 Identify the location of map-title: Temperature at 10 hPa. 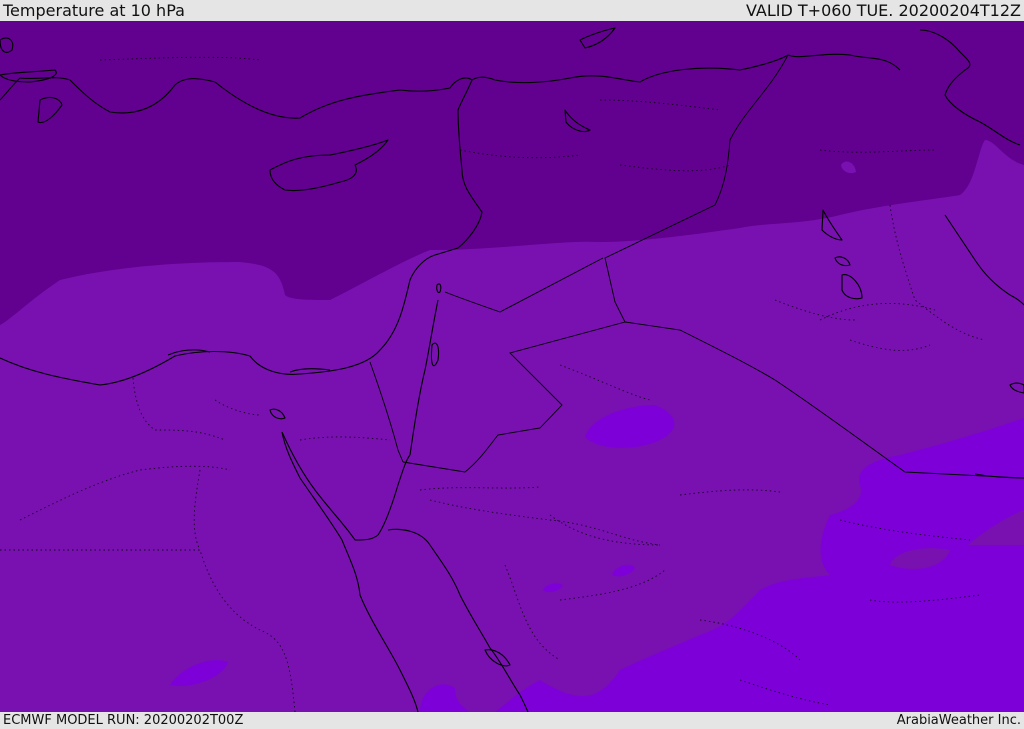
(94, 10).